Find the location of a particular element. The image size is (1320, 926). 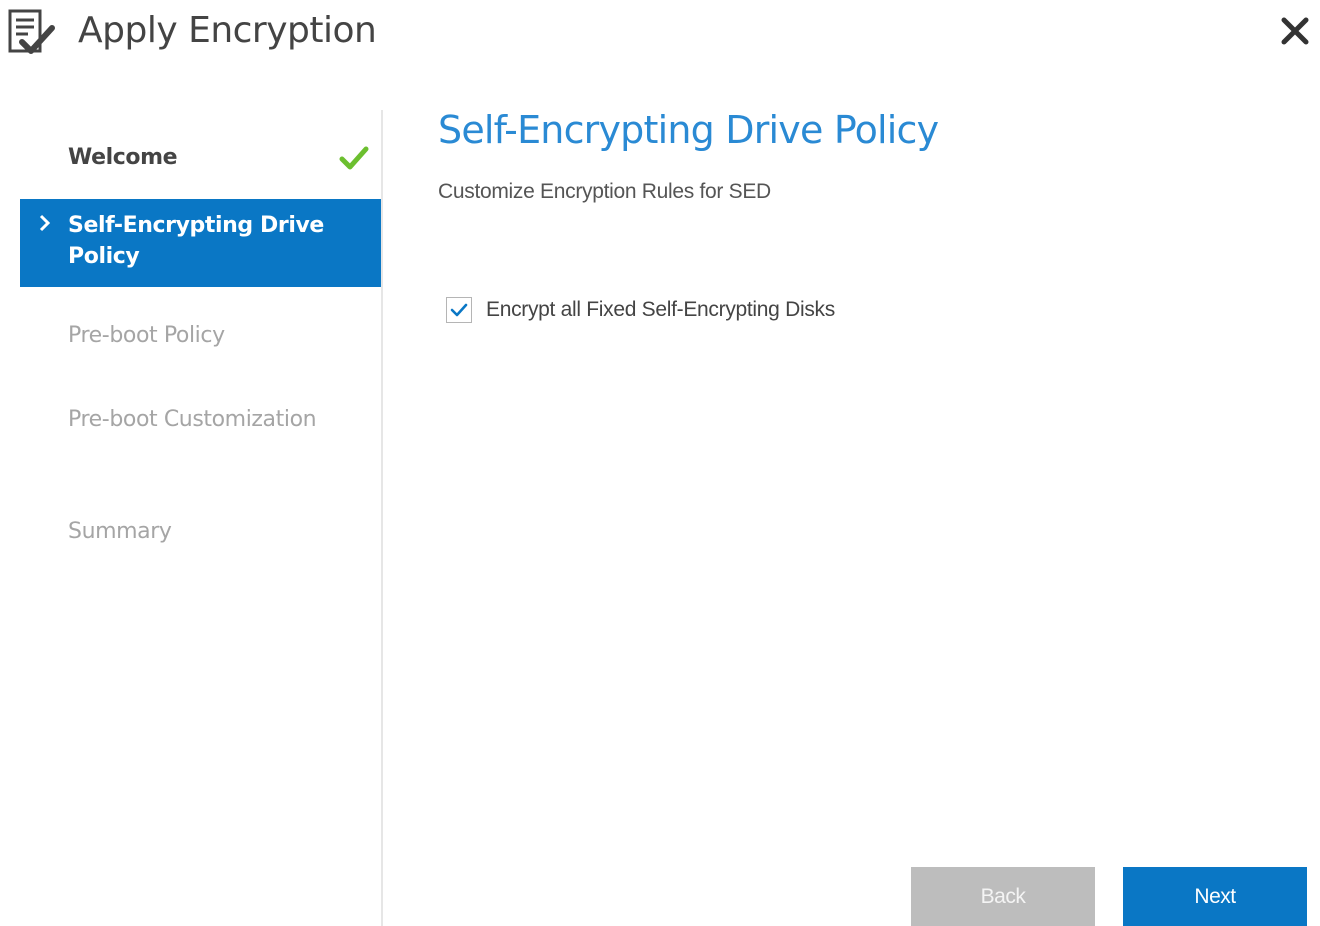

step-pre-boot-policy: Pre-boot Policy is located at coordinates (201, 342).